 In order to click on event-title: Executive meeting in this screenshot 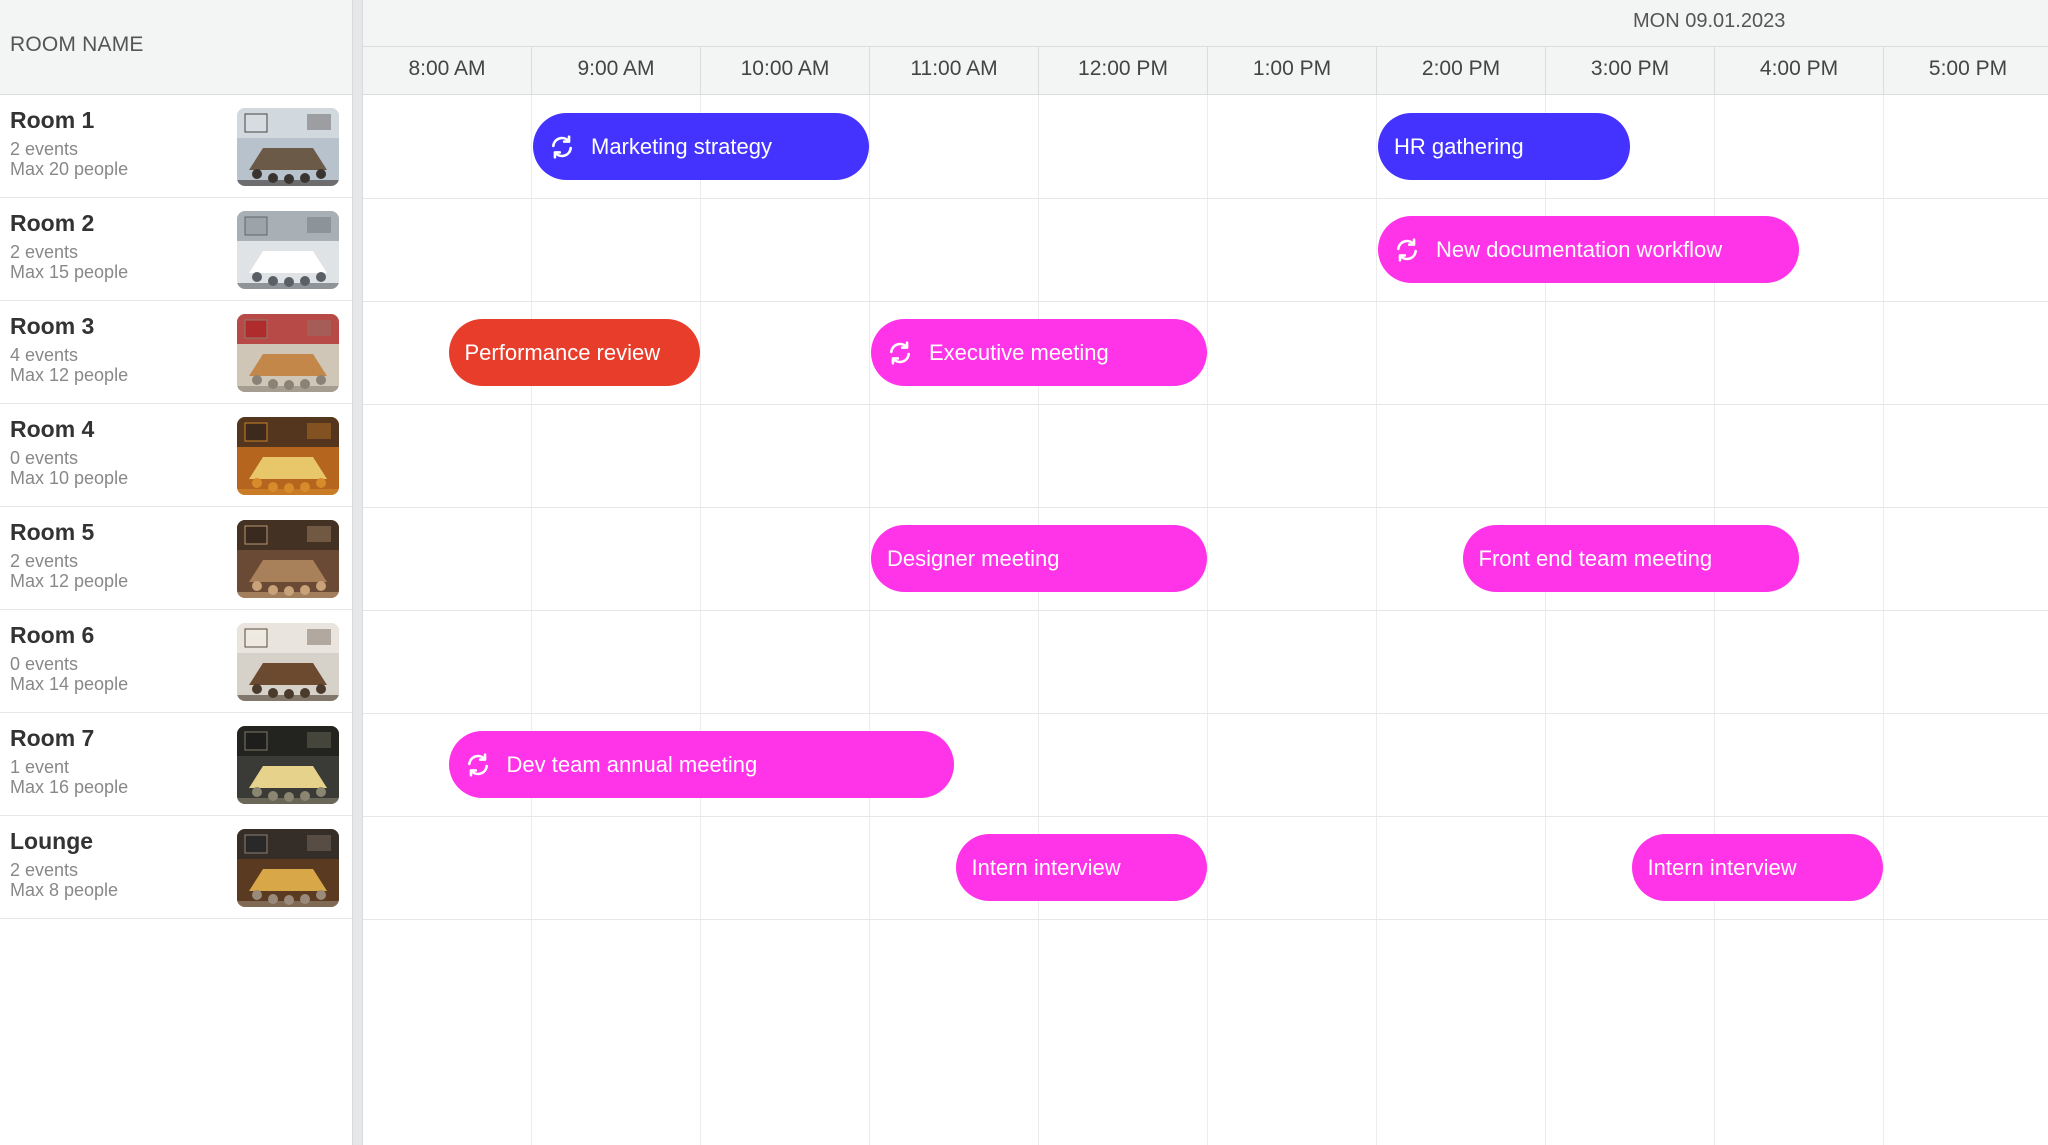, I will do `click(1019, 352)`.